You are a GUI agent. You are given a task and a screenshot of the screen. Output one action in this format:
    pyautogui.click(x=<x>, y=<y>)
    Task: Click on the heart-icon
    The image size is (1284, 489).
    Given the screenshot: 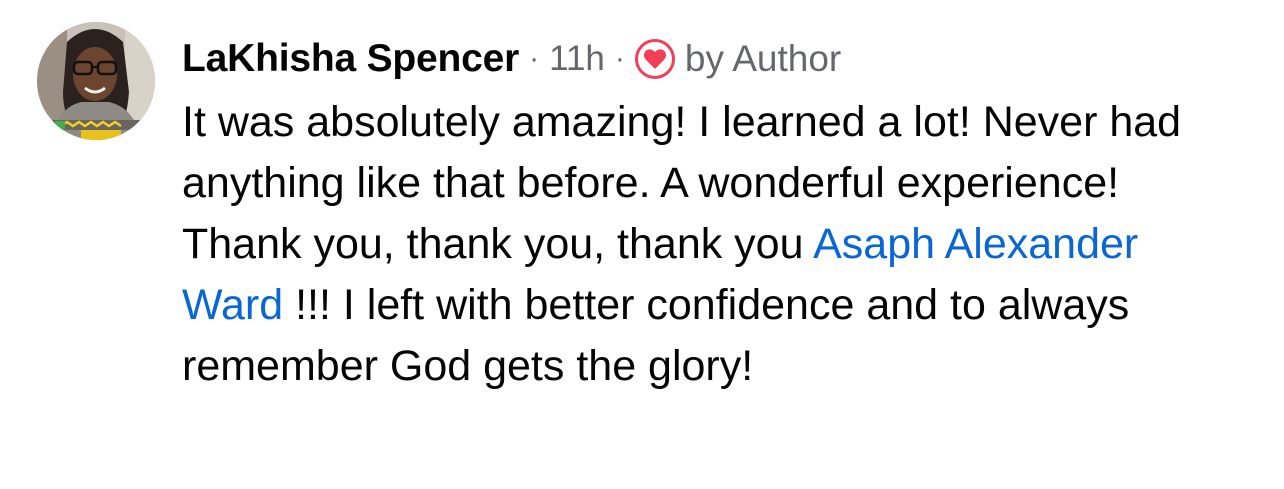 What is the action you would take?
    pyautogui.click(x=654, y=59)
    